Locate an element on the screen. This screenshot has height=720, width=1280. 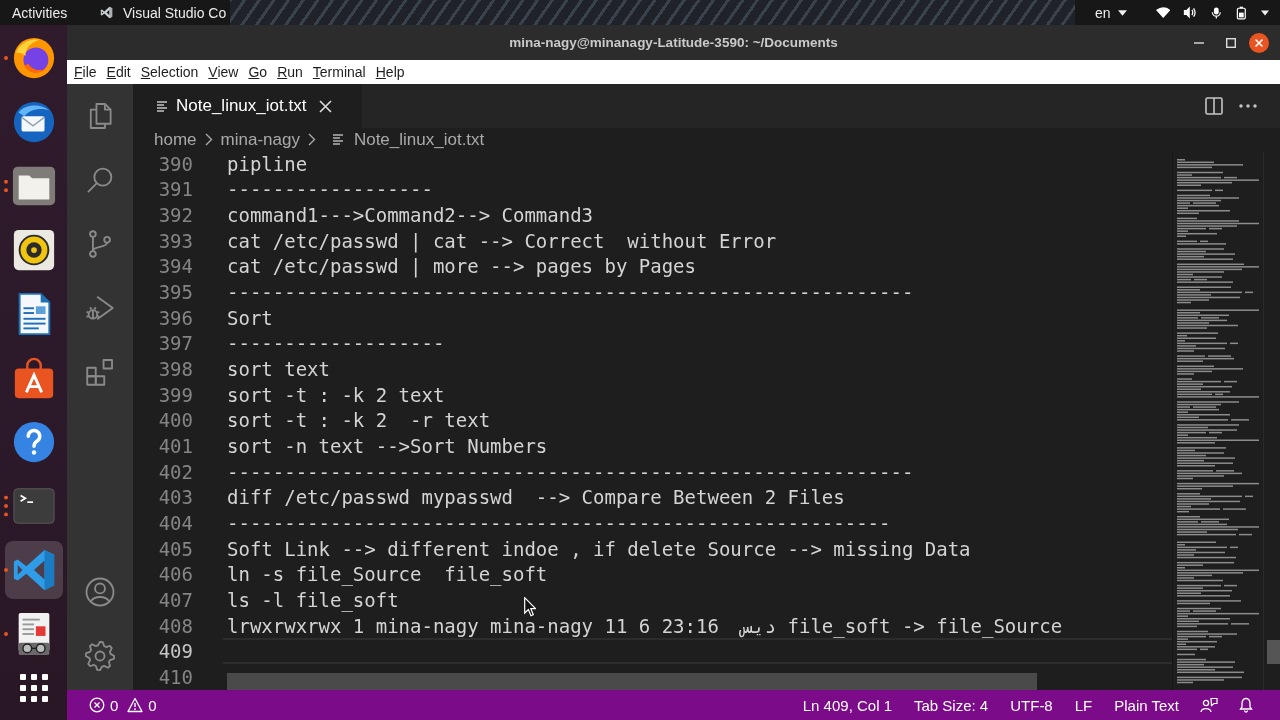
line-number: 398 is located at coordinates (175, 369).